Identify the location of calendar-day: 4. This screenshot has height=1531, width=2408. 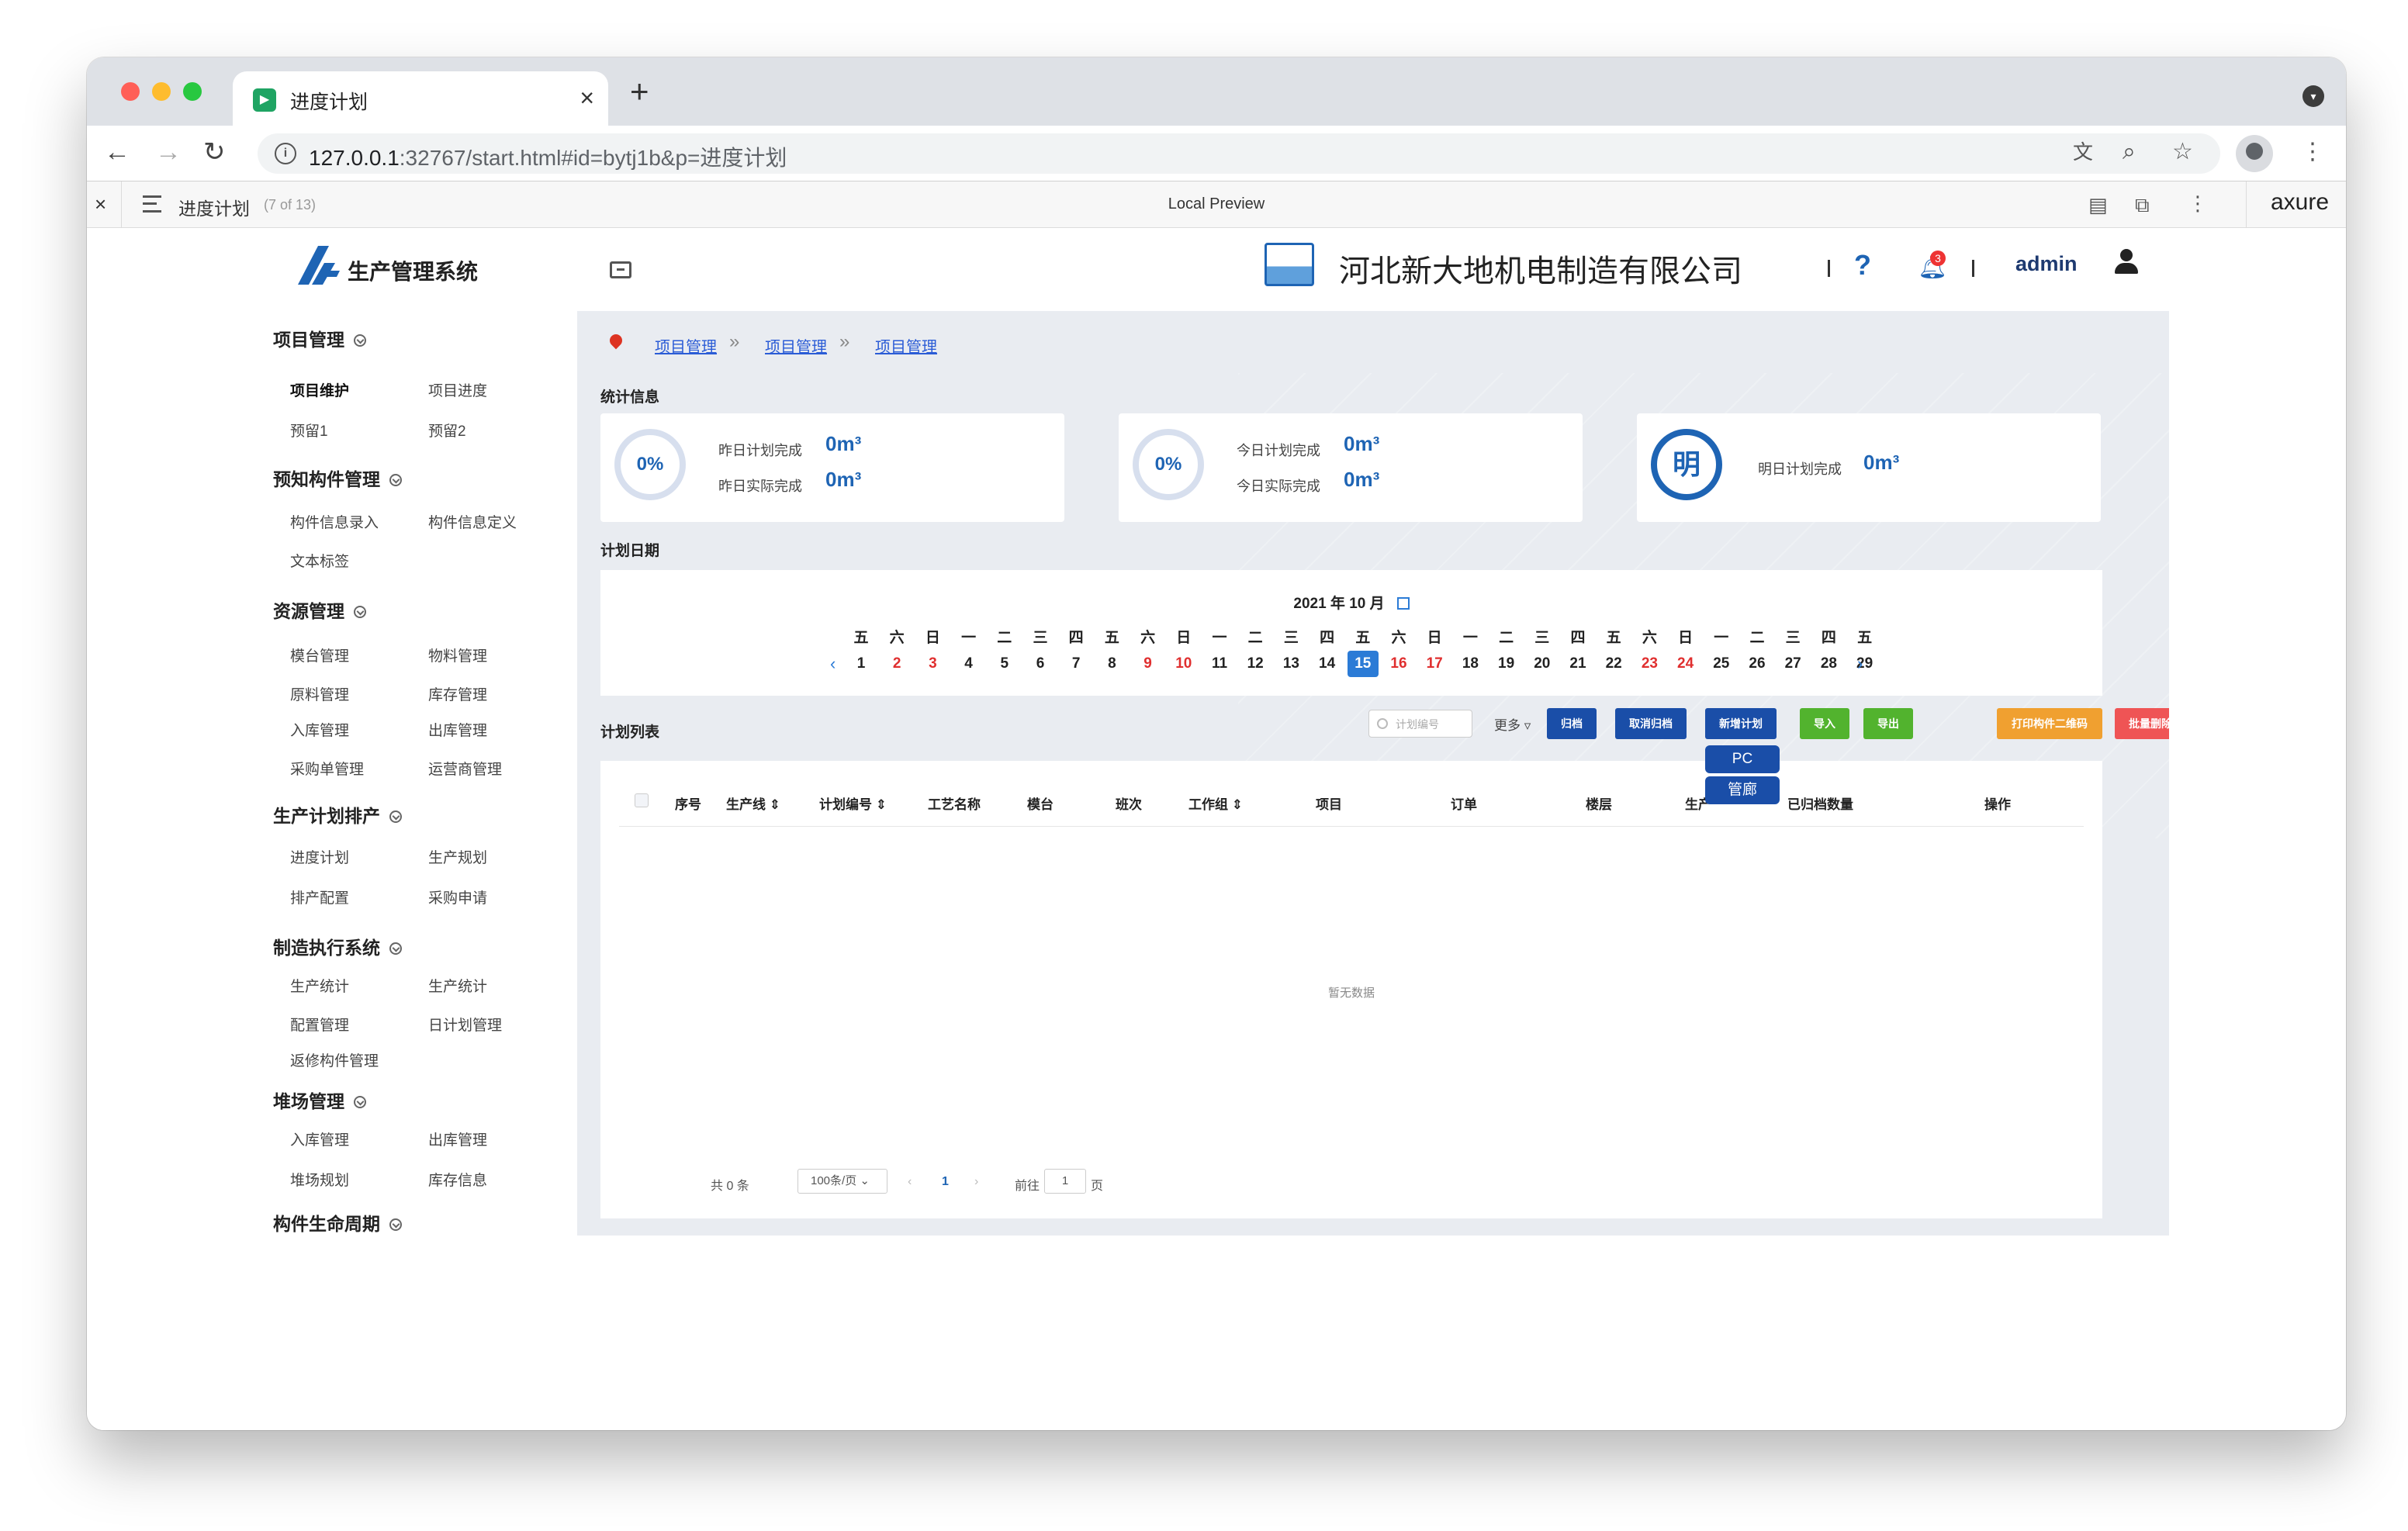
(968, 664).